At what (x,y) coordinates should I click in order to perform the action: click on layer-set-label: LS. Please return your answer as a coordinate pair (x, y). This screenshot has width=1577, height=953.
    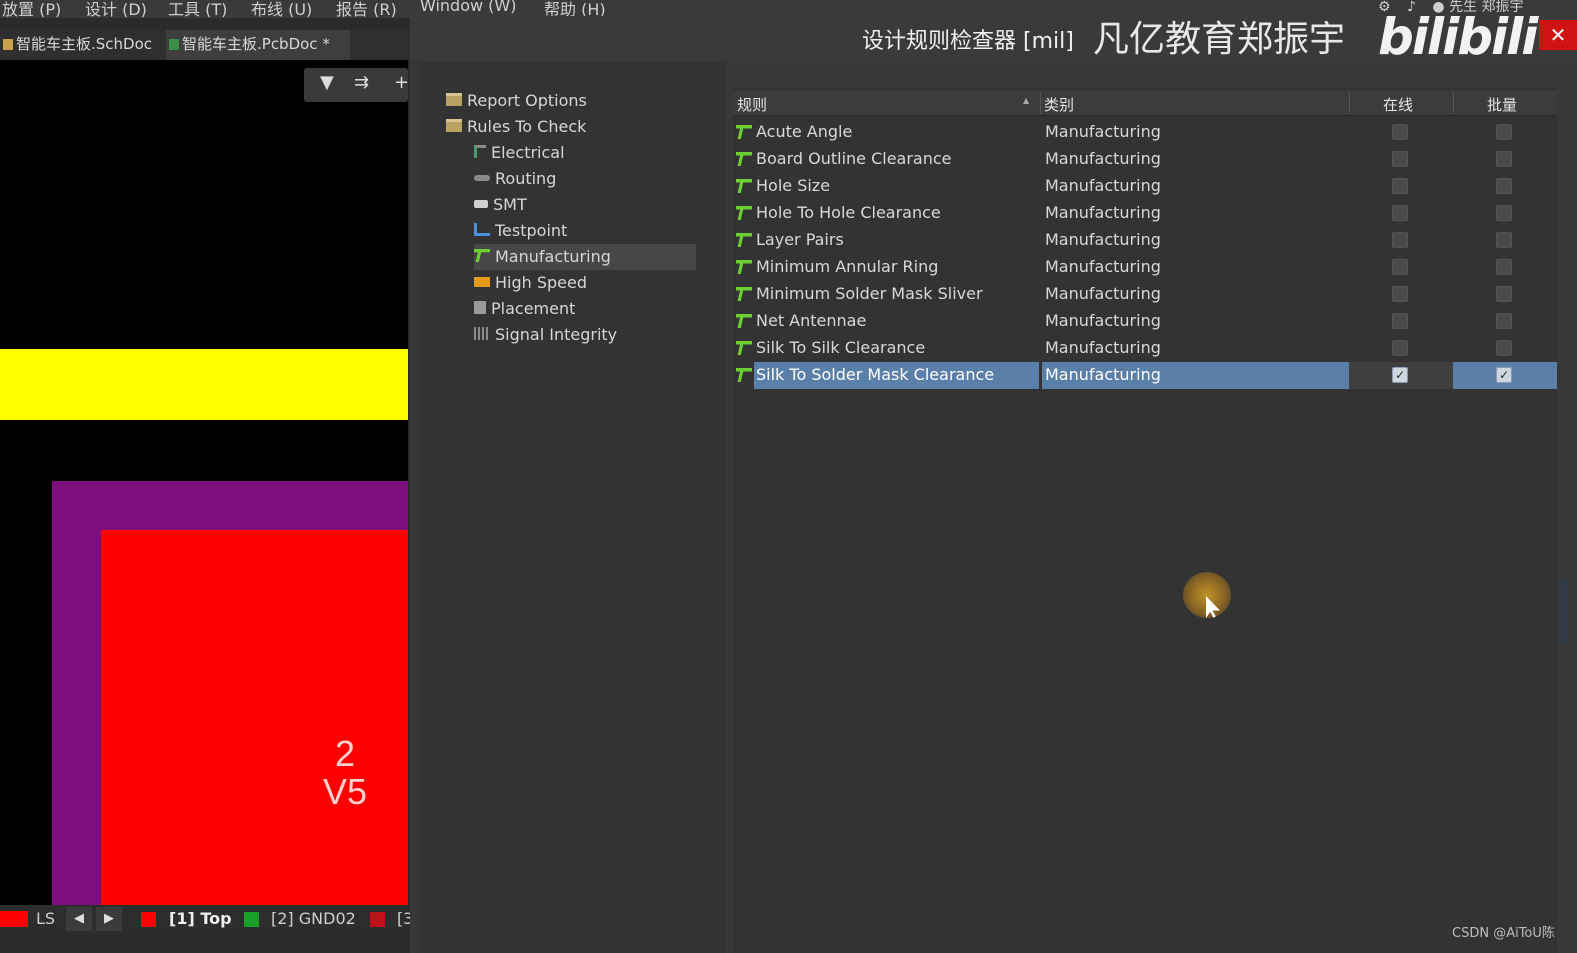
    Looking at the image, I should click on (45, 918).